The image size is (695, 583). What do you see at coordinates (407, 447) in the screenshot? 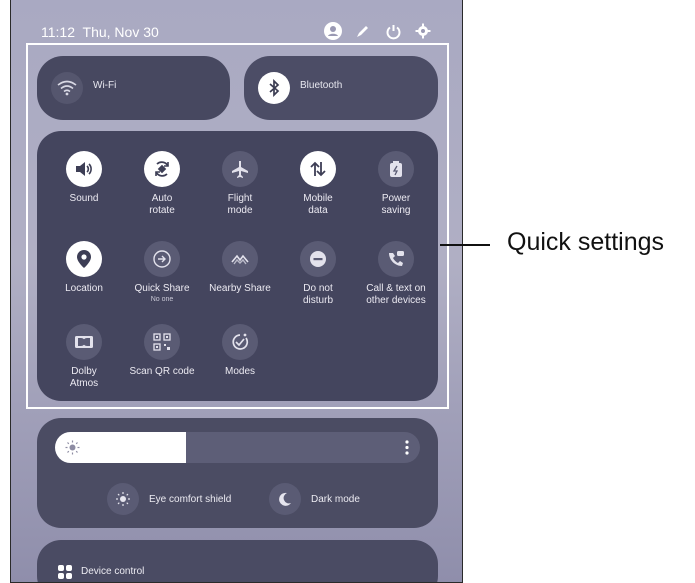
I see `more-options-icon` at bounding box center [407, 447].